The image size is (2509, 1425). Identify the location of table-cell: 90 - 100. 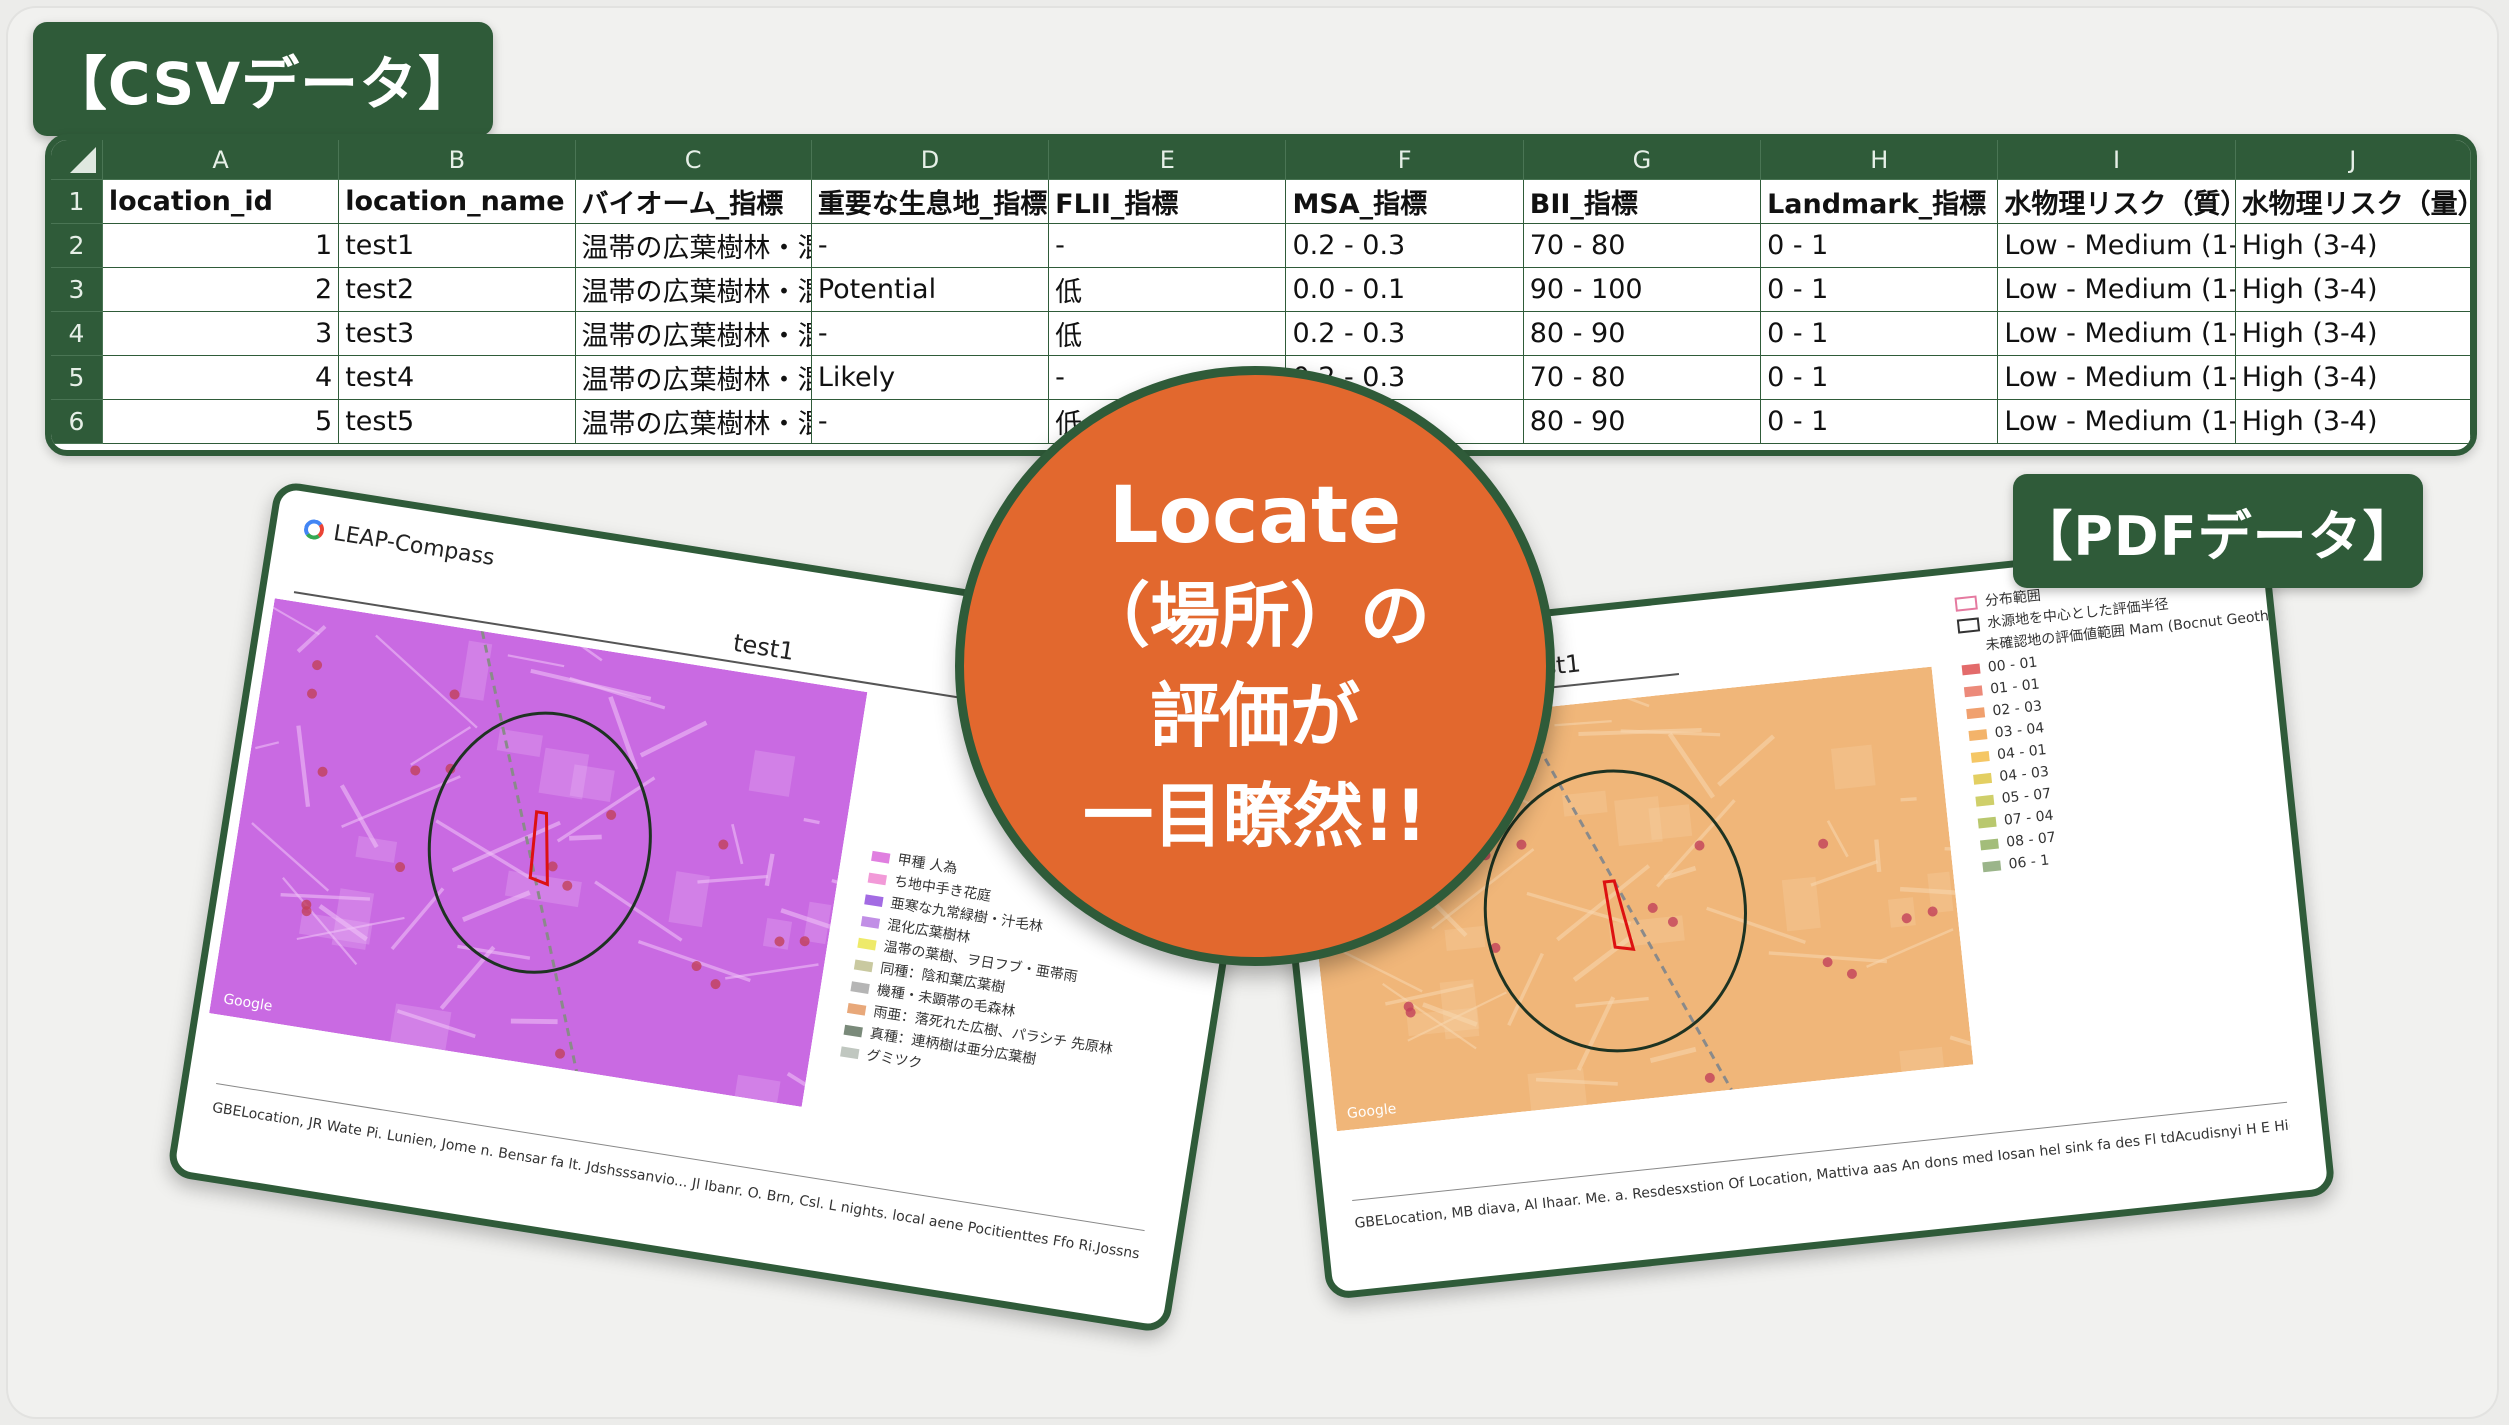
(1642, 290).